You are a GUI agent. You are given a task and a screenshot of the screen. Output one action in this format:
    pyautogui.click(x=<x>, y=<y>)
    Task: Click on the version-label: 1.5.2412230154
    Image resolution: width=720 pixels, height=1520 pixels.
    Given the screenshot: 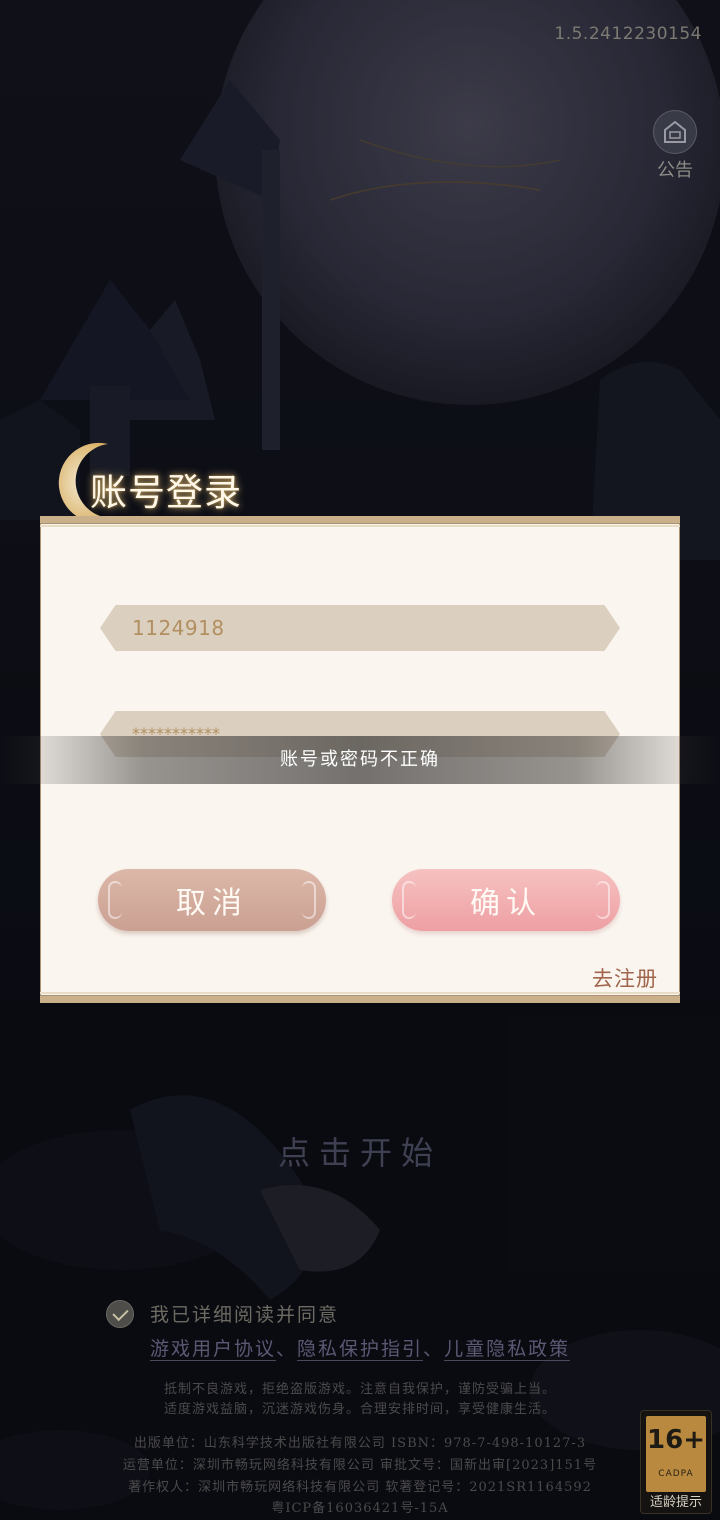 What is the action you would take?
    pyautogui.click(x=628, y=34)
    